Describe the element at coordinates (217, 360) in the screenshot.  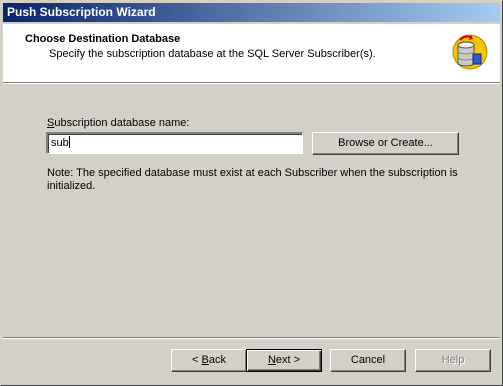
I see `back-label: ack` at that location.